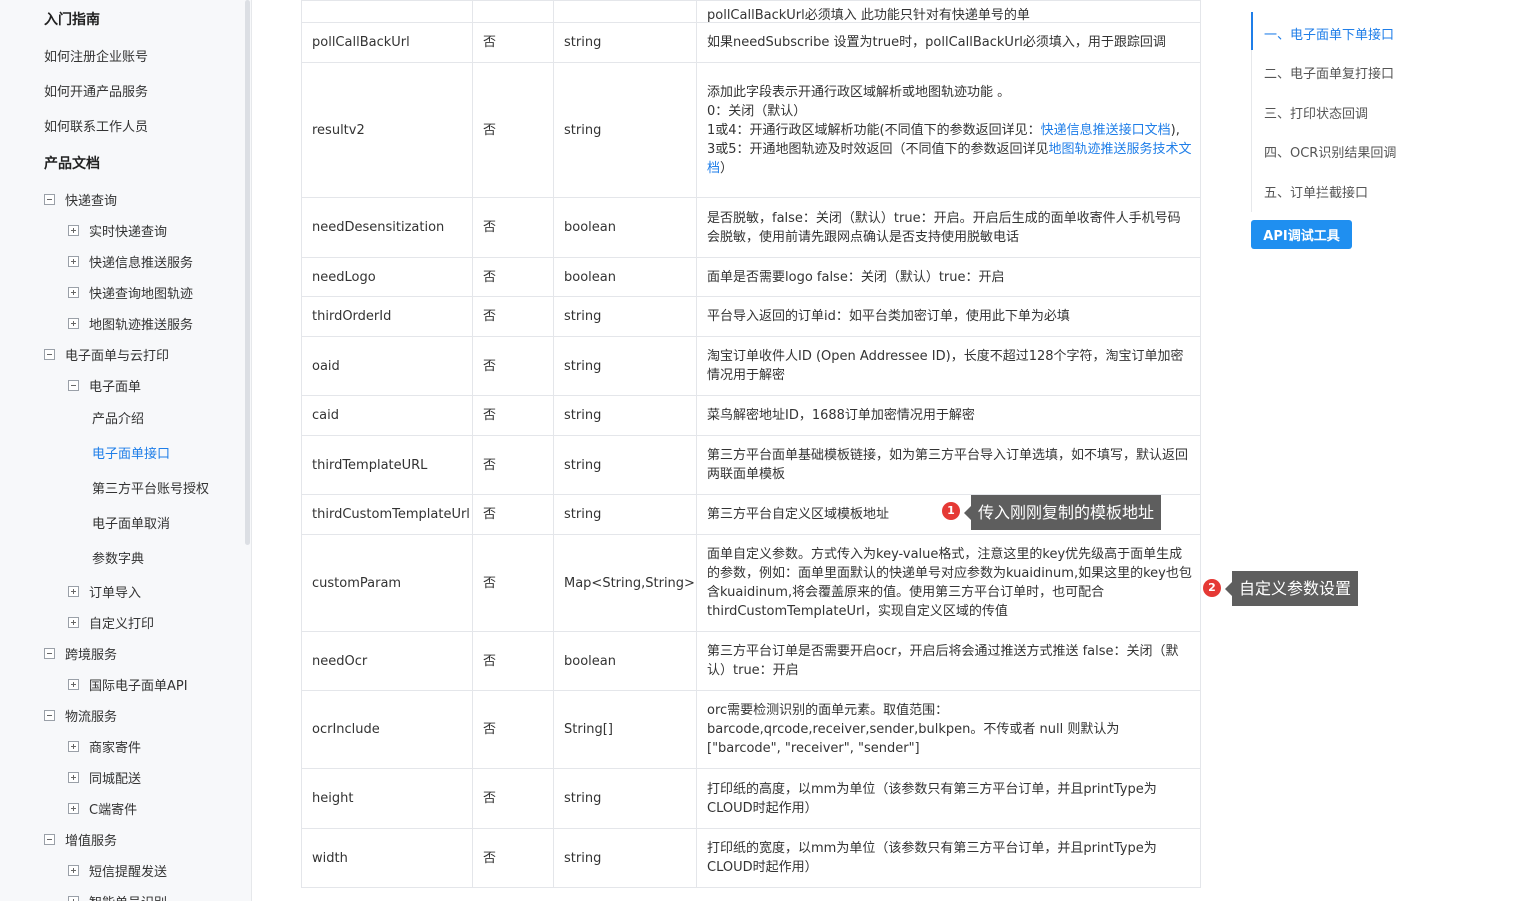 The width and height of the screenshot is (1519, 901). Describe the element at coordinates (130, 292) in the screenshot. I see `tree-item-map-track: 快递查询地图轨迹` at that location.